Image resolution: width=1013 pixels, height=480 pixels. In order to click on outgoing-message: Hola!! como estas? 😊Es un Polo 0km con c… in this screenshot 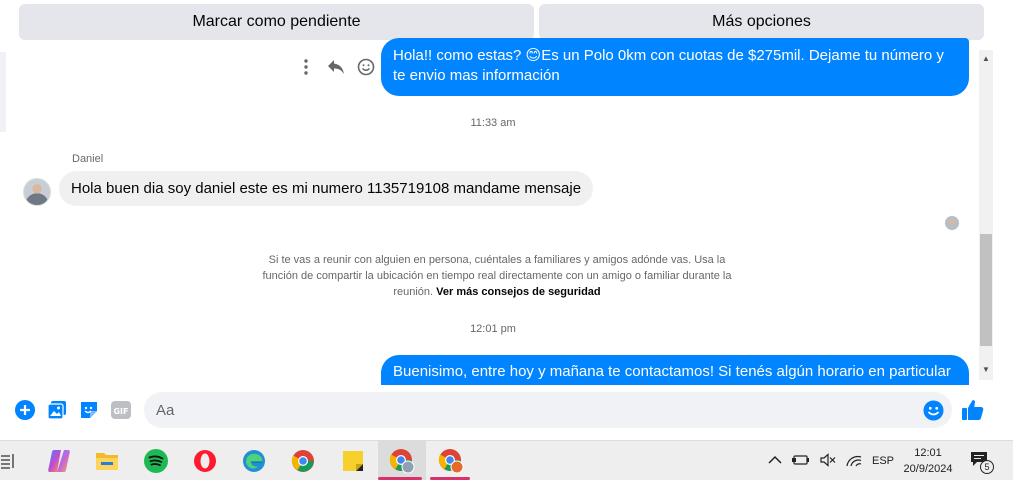, I will do `click(675, 67)`.